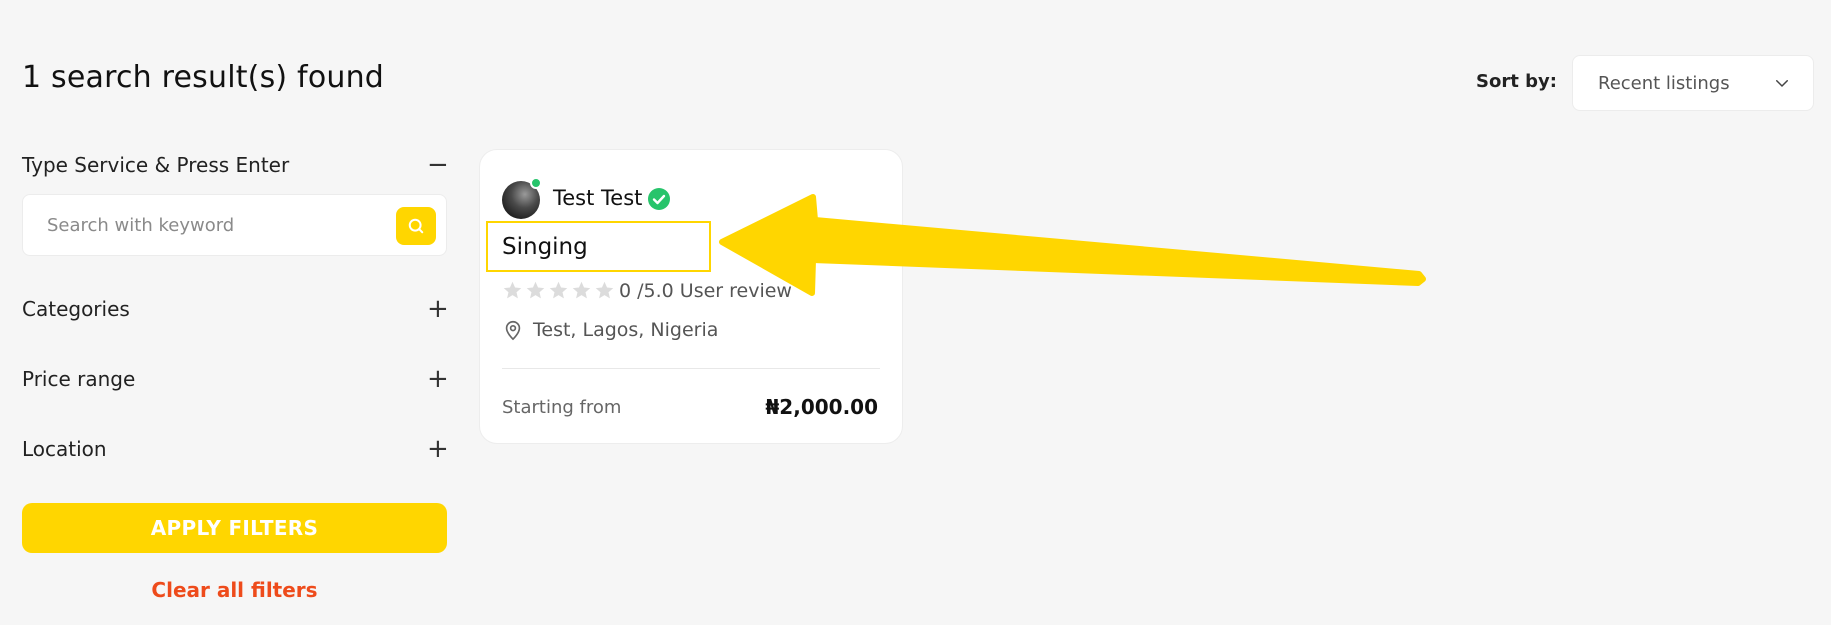 The height and width of the screenshot is (625, 1831). I want to click on map-pin-icon, so click(513, 330).